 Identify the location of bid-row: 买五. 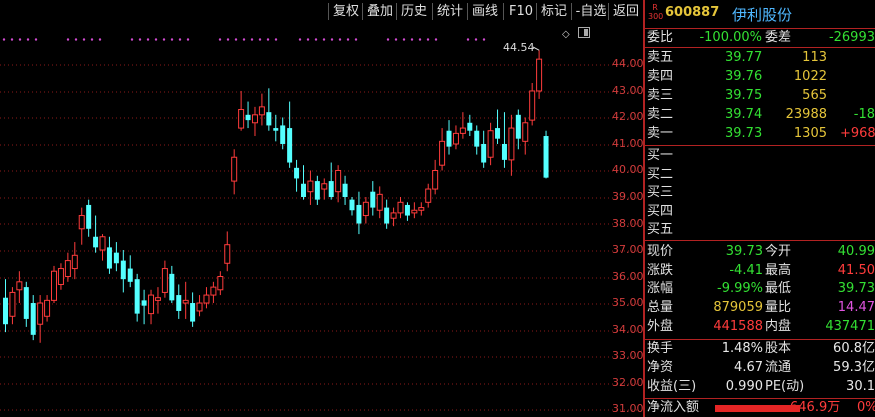
(760, 230).